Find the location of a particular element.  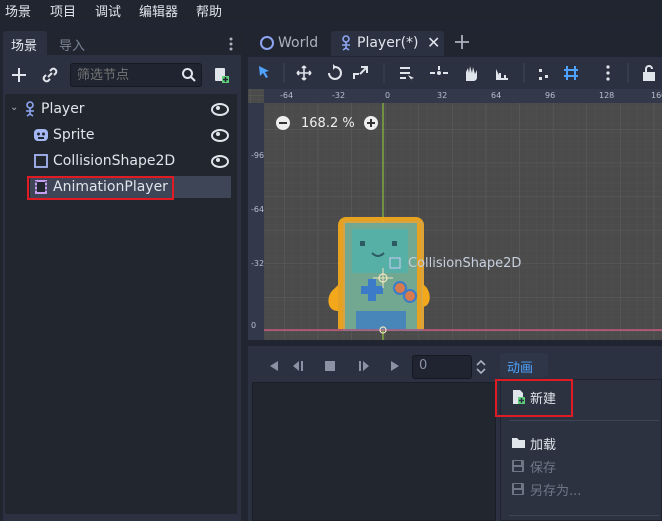

ruler-tick: 96 is located at coordinates (550, 95).